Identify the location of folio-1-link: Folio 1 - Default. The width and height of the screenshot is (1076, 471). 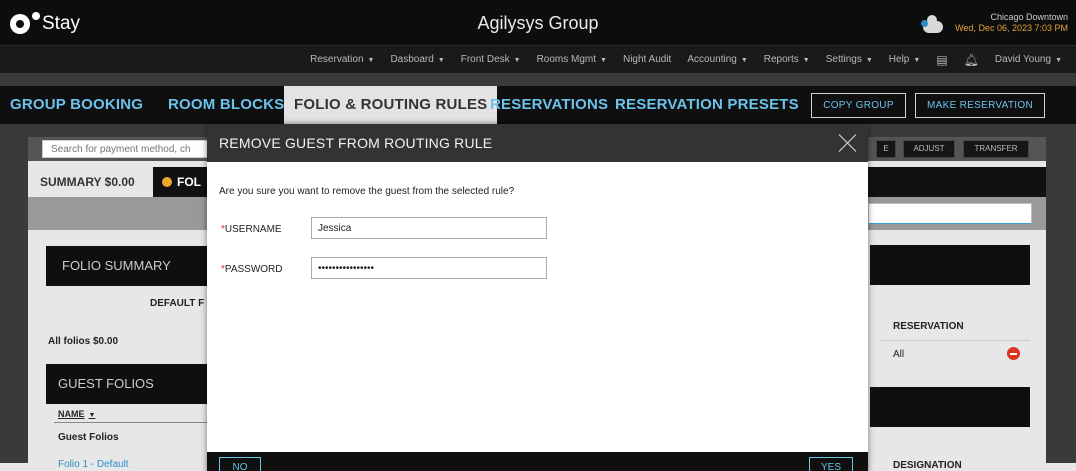
(93, 464).